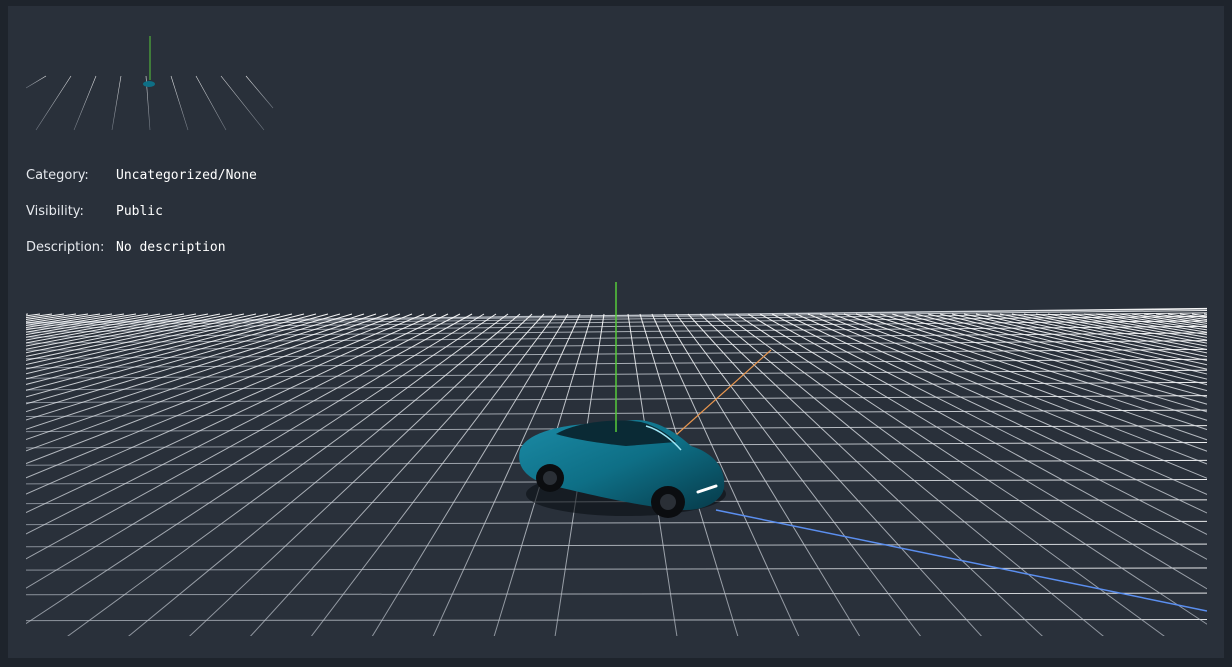 Image resolution: width=1232 pixels, height=667 pixels. What do you see at coordinates (65, 247) in the screenshot?
I see `description-label: Description:` at bounding box center [65, 247].